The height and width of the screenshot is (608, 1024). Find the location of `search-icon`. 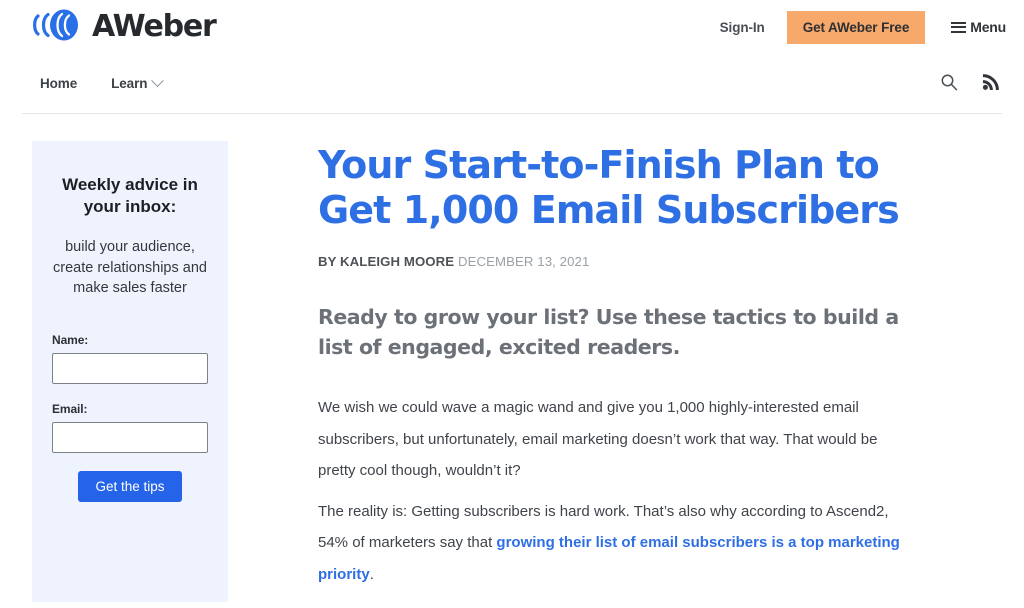

search-icon is located at coordinates (949, 83).